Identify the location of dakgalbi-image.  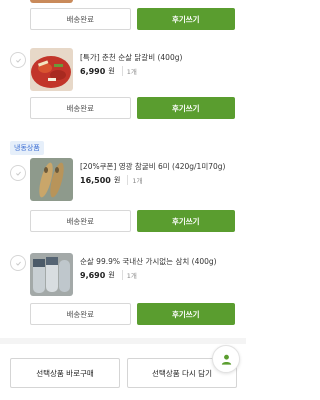
(51, 69).